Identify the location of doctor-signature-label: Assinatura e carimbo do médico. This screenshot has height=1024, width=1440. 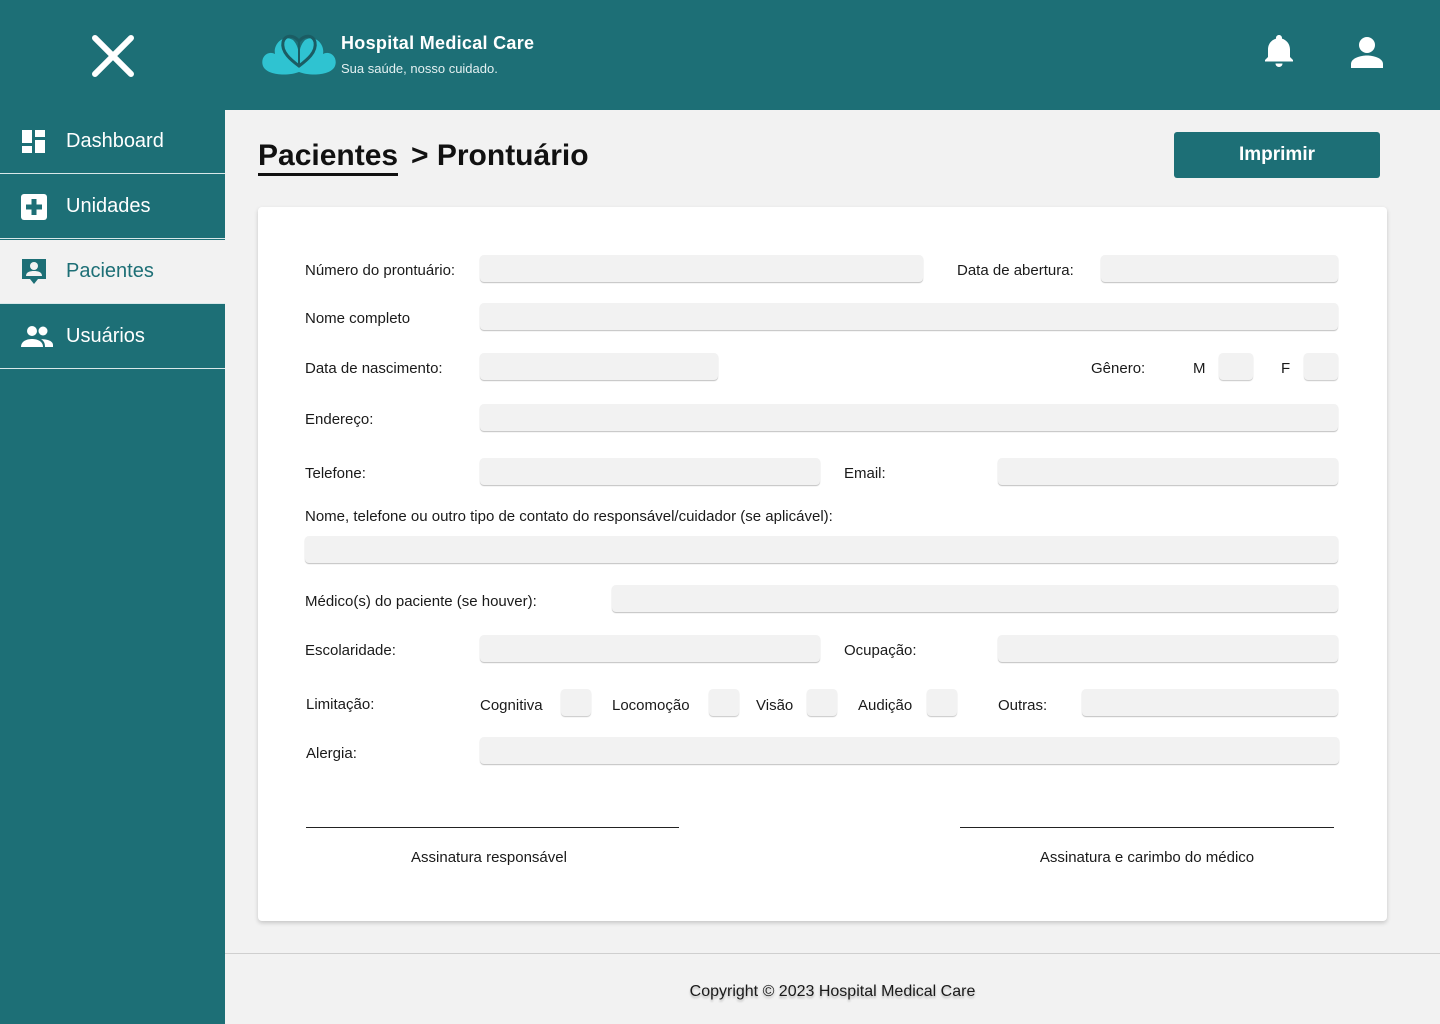
(1147, 857).